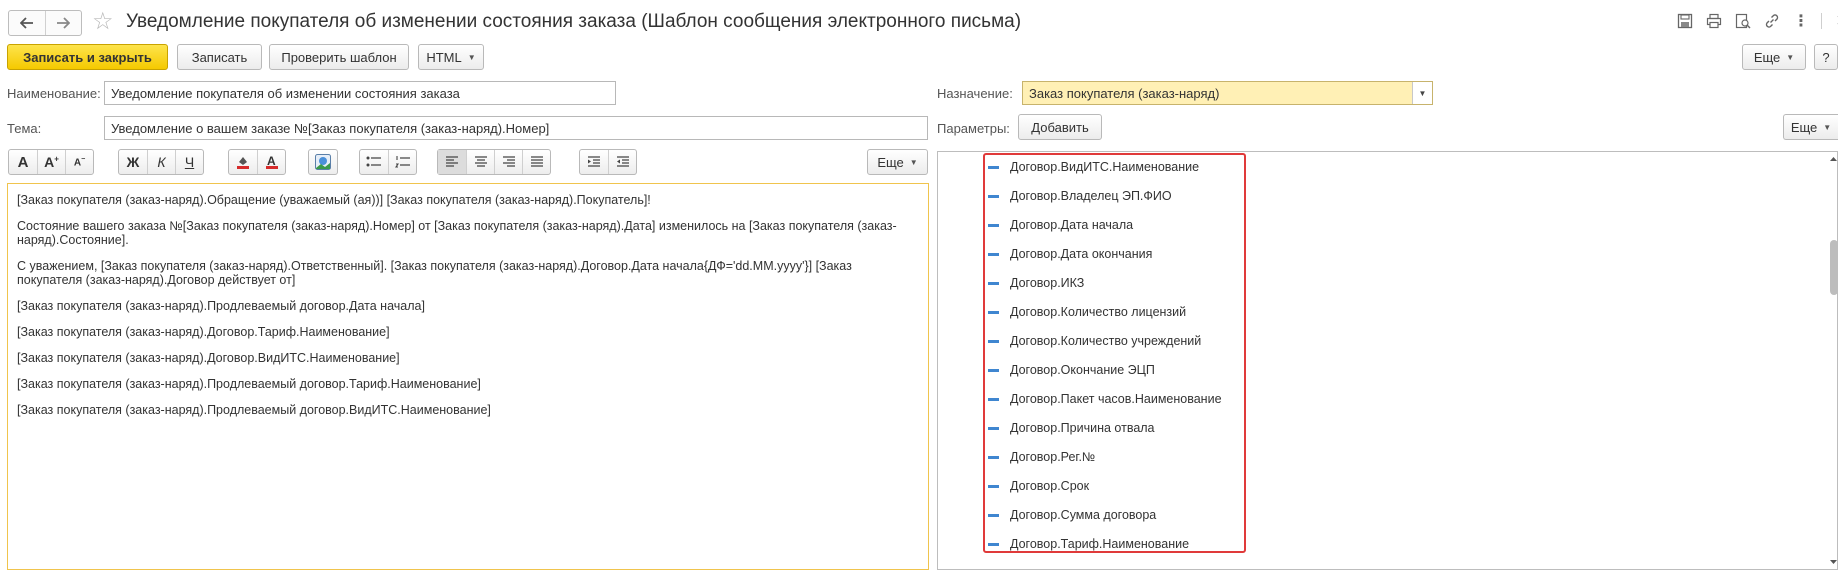 The image size is (1838, 570). Describe the element at coordinates (219, 57) in the screenshot. I see `save-button: Записать` at that location.